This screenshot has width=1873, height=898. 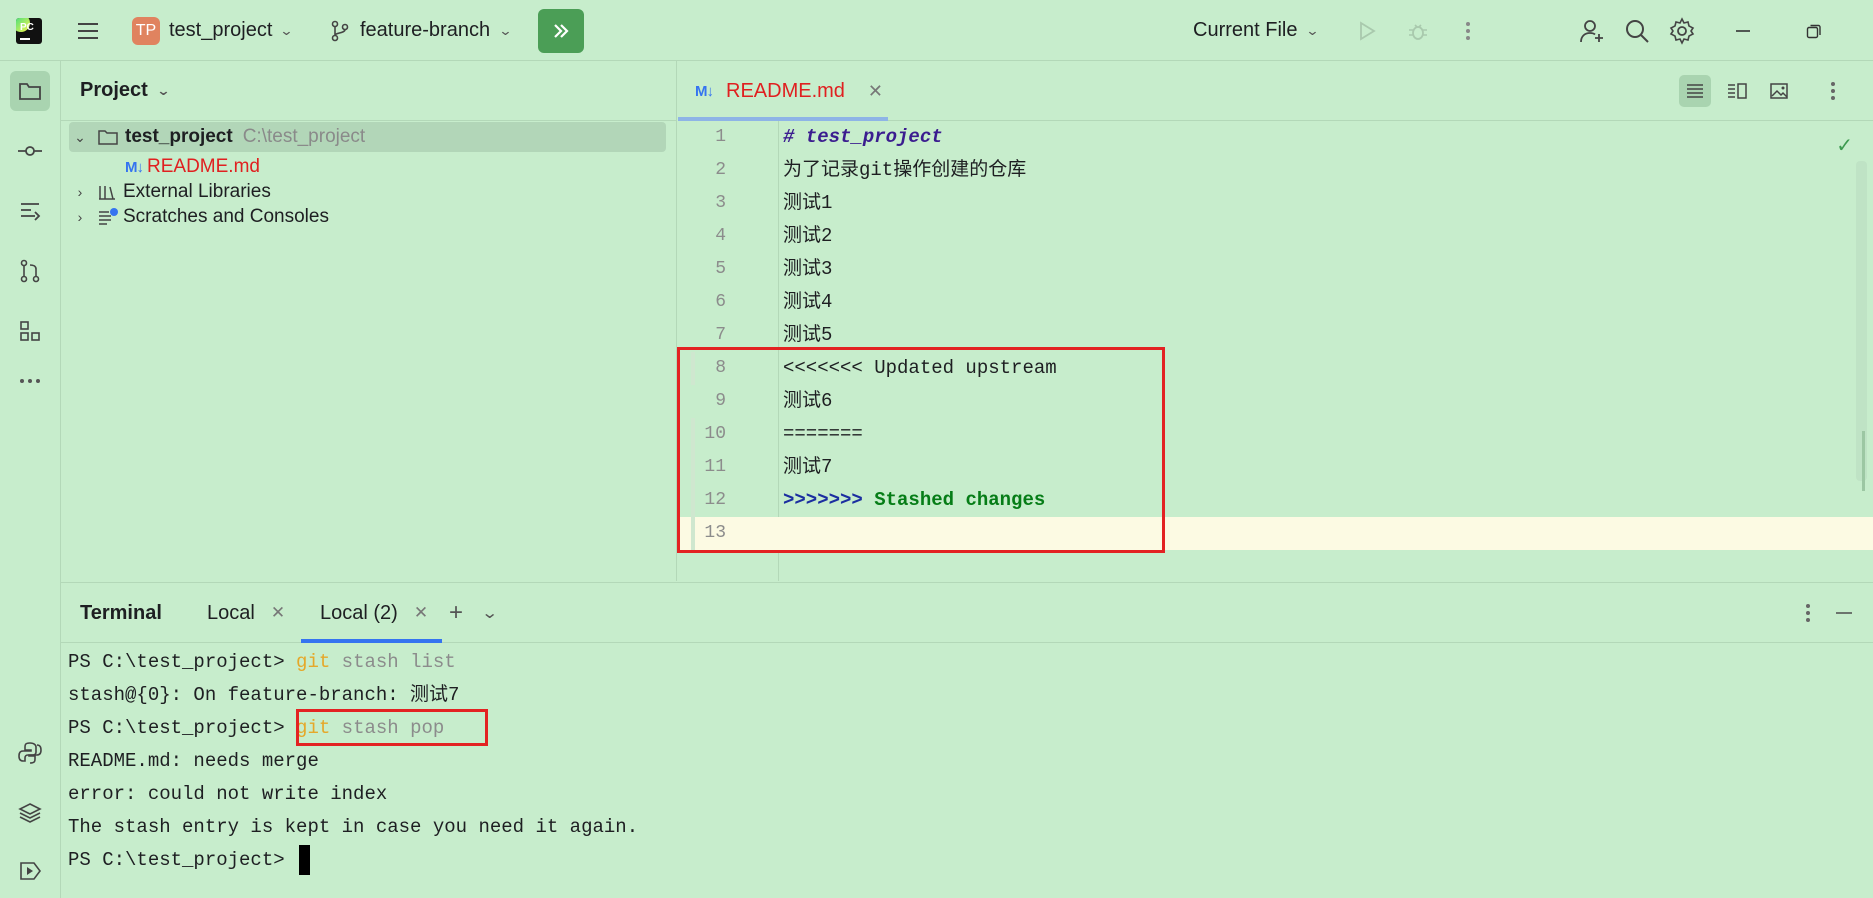 What do you see at coordinates (121, 612) in the screenshot?
I see `terminal-title: Terminal` at bounding box center [121, 612].